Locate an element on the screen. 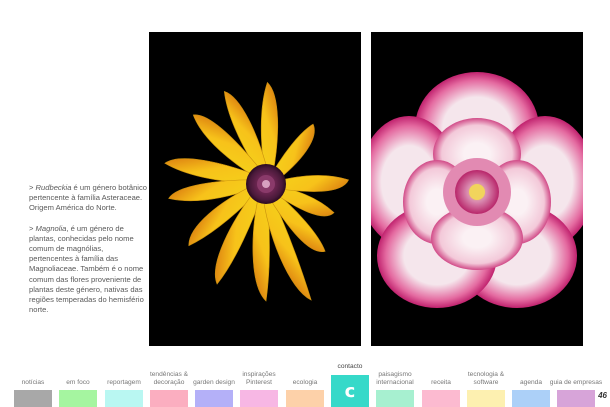 The image size is (610, 407). nav-item-7: contacto c is located at coordinates (350, 380).